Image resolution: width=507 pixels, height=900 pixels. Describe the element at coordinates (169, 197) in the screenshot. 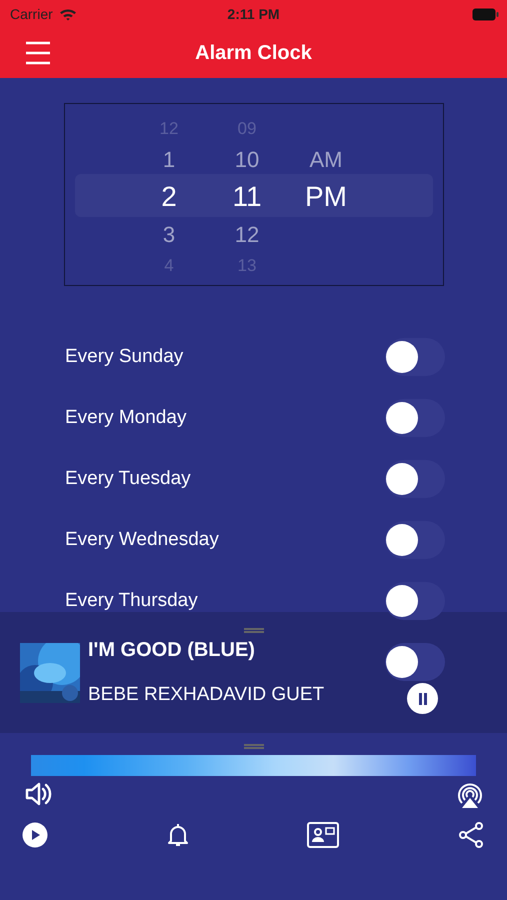

I see `hour-option: 2` at that location.